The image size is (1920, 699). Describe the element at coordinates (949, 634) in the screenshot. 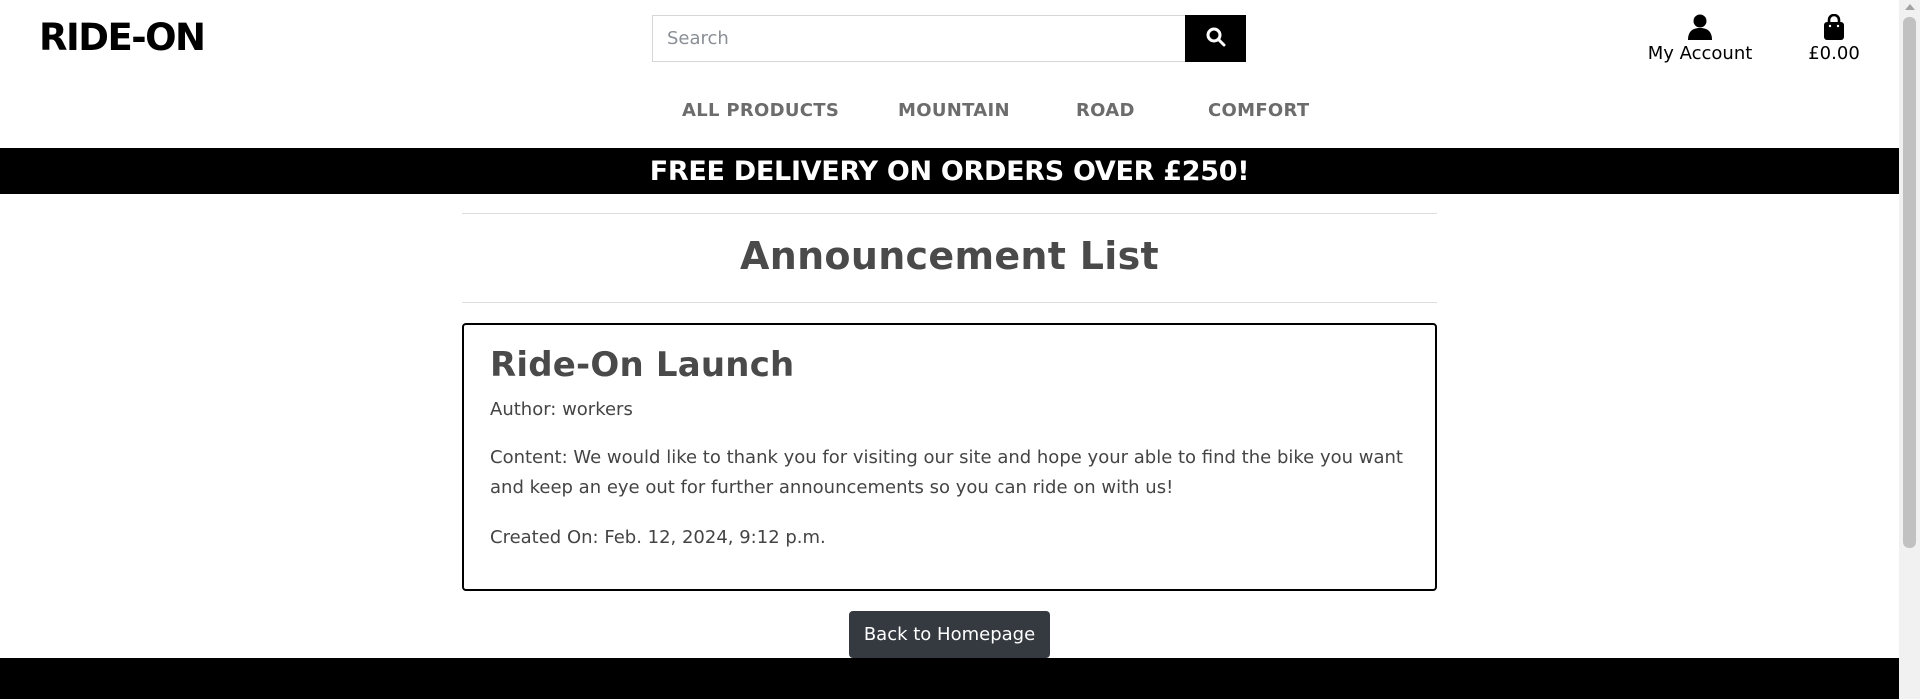

I see `back-to-homepage-button: Back to Homepage` at that location.